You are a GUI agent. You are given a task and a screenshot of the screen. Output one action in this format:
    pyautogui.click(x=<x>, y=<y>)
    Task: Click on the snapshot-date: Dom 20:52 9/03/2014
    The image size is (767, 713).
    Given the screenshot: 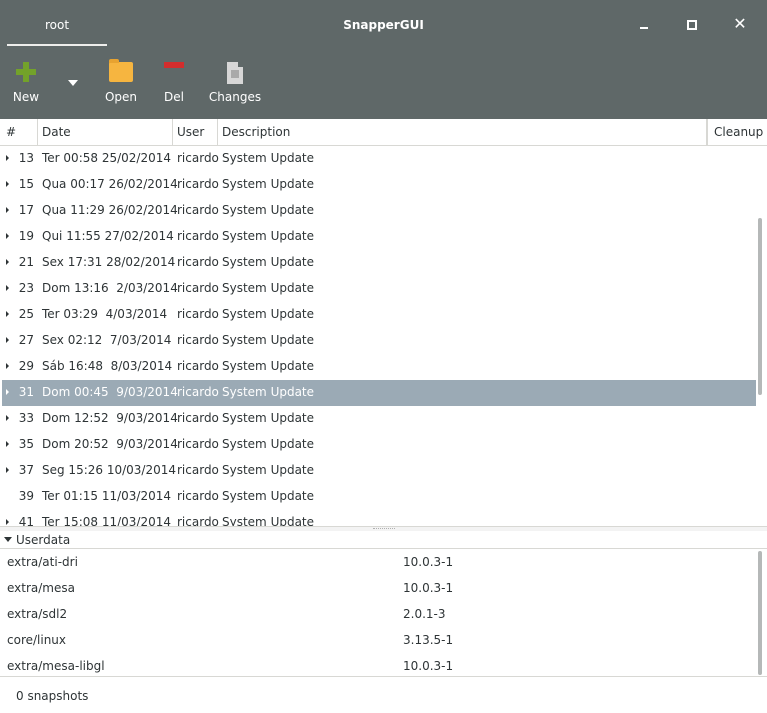 What is the action you would take?
    pyautogui.click(x=110, y=444)
    